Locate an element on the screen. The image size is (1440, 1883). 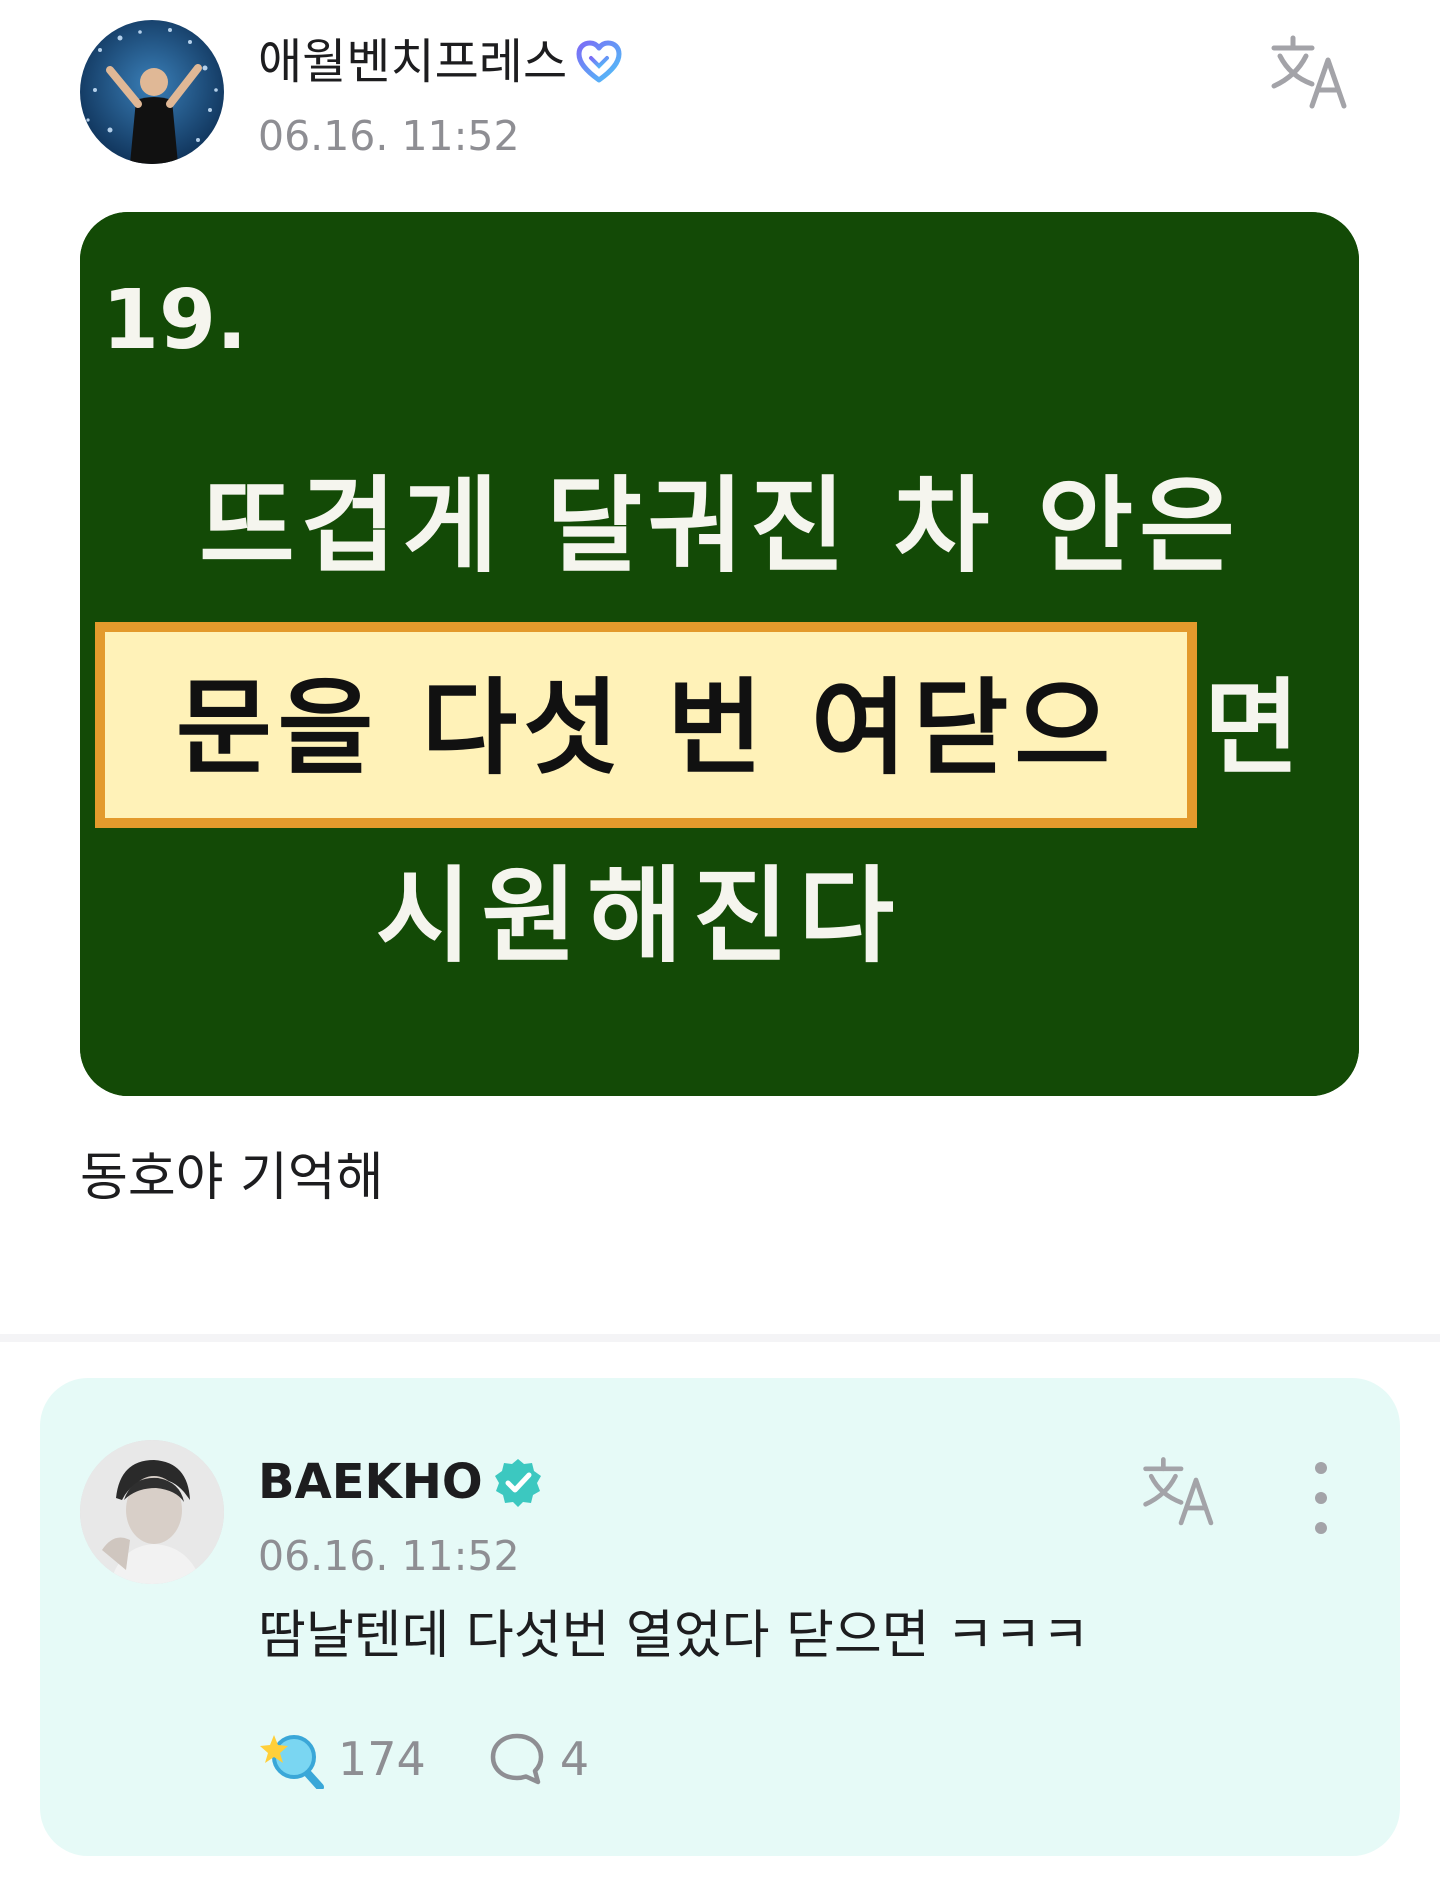
speech-bubble-icon is located at coordinates (517, 1759).